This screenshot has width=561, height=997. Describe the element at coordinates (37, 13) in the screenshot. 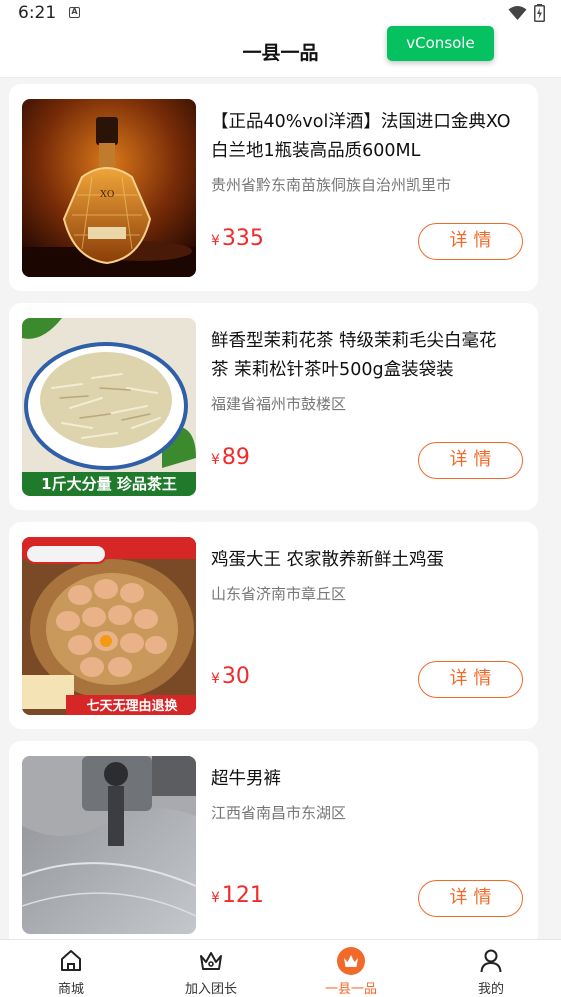

I see `status-time: 6:21` at that location.